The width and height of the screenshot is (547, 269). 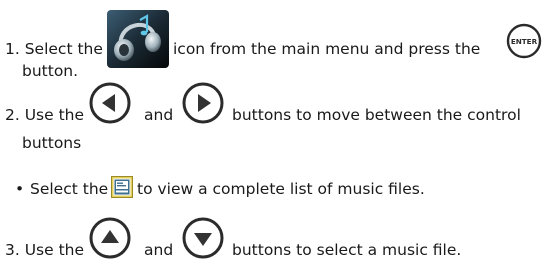 What do you see at coordinates (122, 187) in the screenshot?
I see `playlist-icon` at bounding box center [122, 187].